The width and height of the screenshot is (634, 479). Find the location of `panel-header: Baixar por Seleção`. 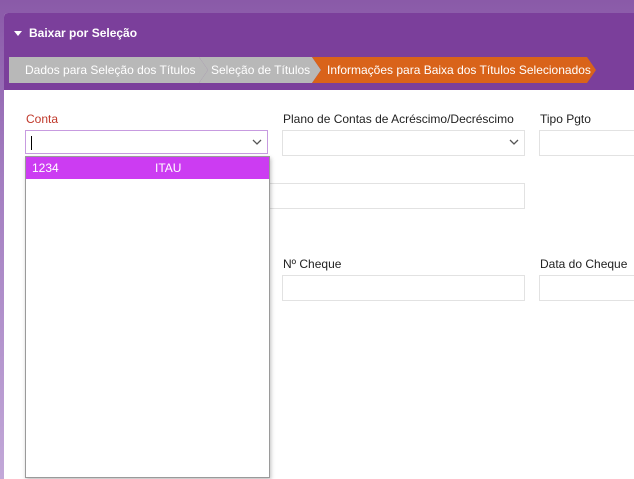

panel-header: Baixar por Seleção is located at coordinates (319, 32).